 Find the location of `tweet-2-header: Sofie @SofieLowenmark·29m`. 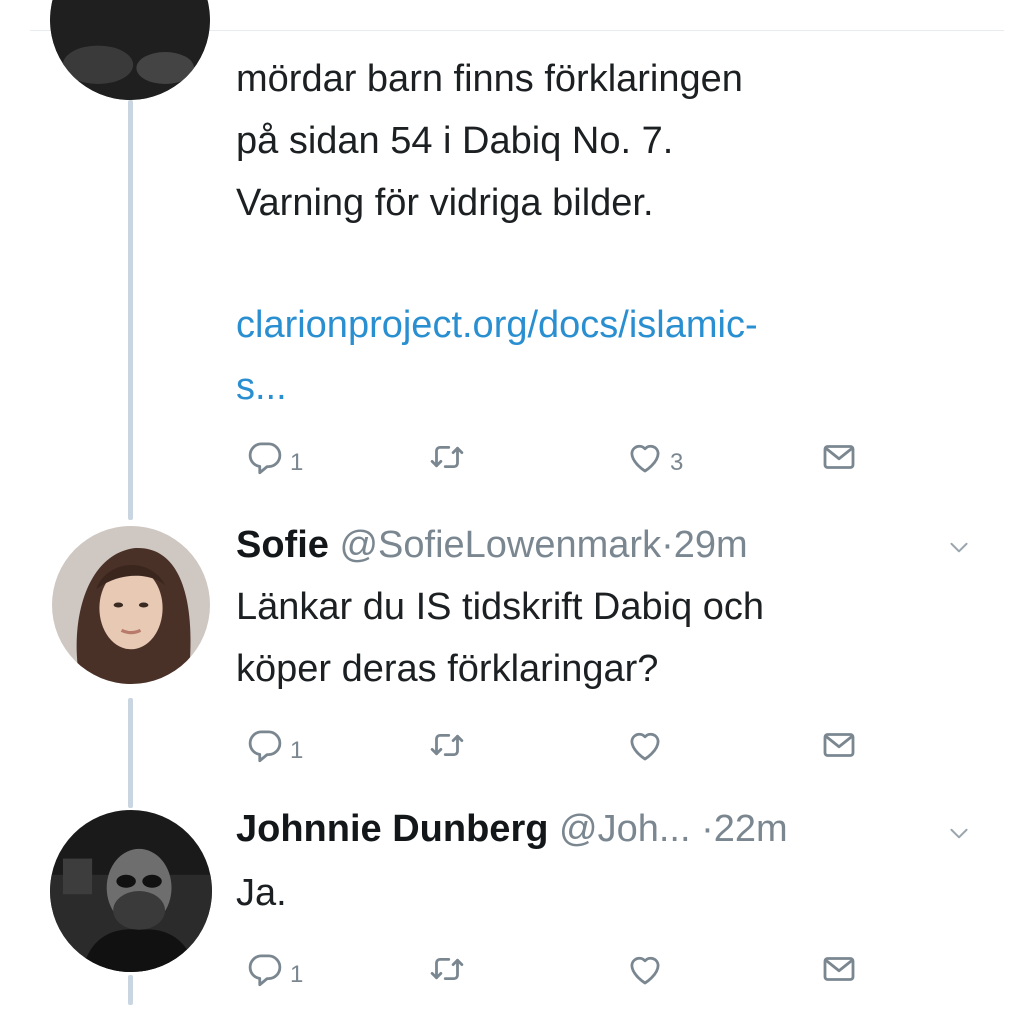

tweet-2-header: Sofie @SofieLowenmark·29m is located at coordinates (492, 545).